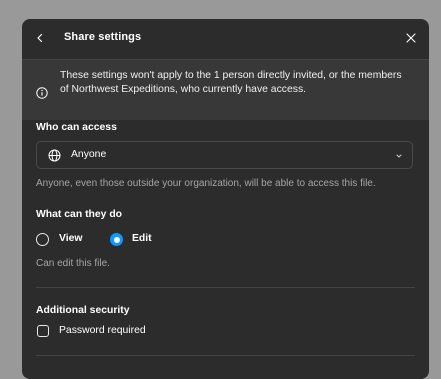 This screenshot has height=379, width=441. Describe the element at coordinates (225, 355) in the screenshot. I see `bottom-divider` at that location.